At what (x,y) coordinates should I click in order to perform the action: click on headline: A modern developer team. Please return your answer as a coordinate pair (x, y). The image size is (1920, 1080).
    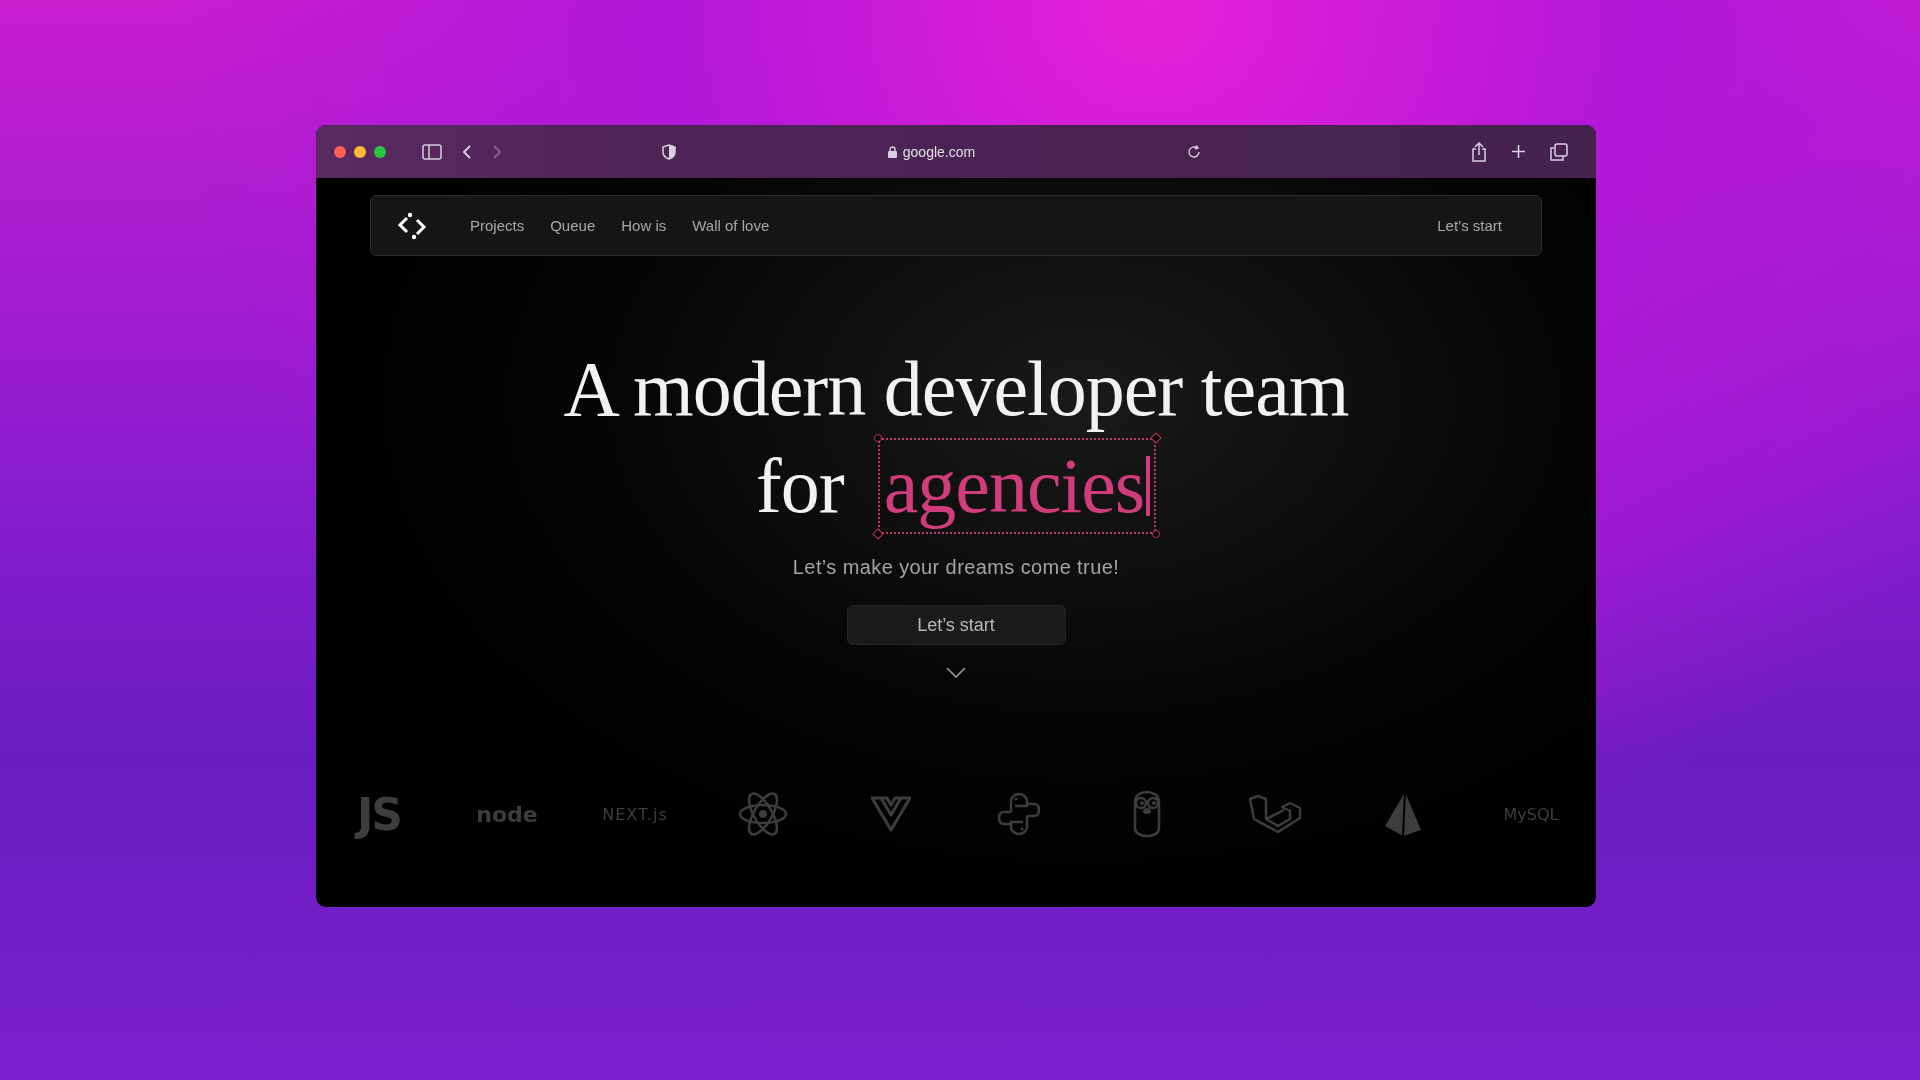
    Looking at the image, I should click on (956, 389).